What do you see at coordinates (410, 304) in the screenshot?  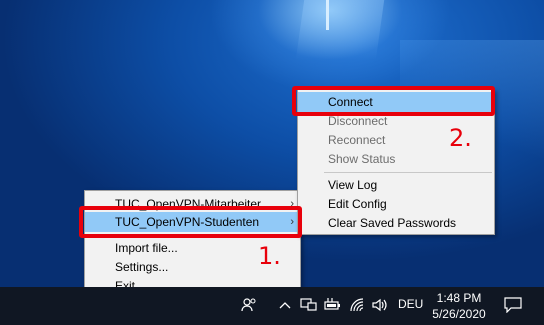 I see `input-language-indicator: DEU` at bounding box center [410, 304].